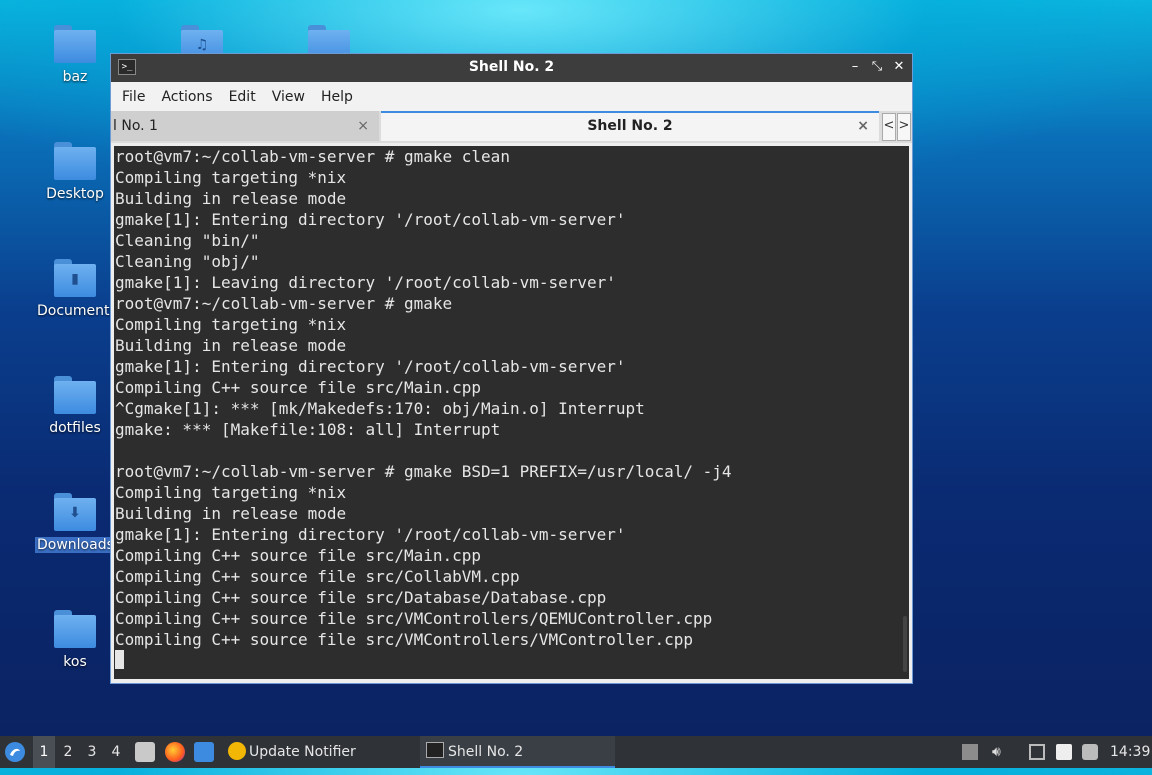 This screenshot has height=775, width=1152. Describe the element at coordinates (75, 77) in the screenshot. I see `desktop-icon-label: baz` at that location.